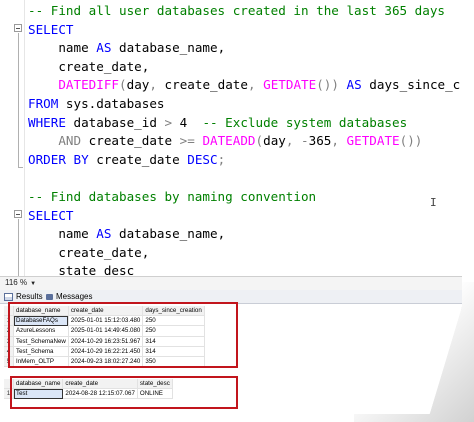  Describe the element at coordinates (415, 85) in the screenshot. I see `code-token: days_since_creation` at that location.